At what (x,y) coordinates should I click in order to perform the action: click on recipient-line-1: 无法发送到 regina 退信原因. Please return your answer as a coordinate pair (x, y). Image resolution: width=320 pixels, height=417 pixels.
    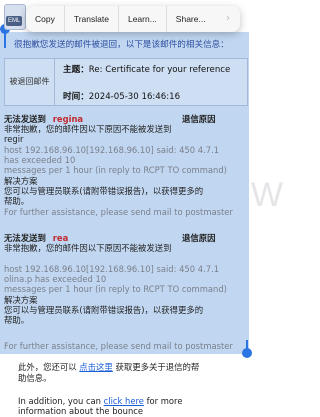
    Looking at the image, I should click on (110, 119).